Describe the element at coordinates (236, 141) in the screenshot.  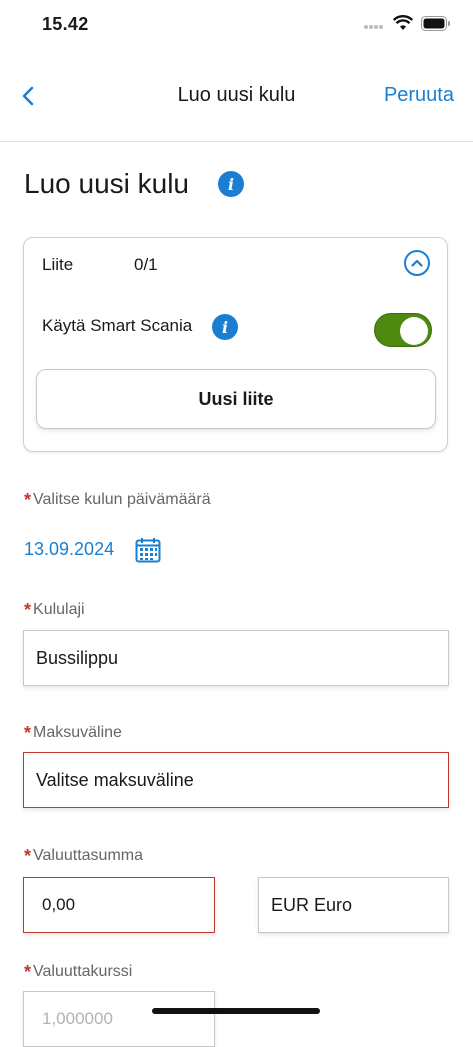
I see `nav-divider` at that location.